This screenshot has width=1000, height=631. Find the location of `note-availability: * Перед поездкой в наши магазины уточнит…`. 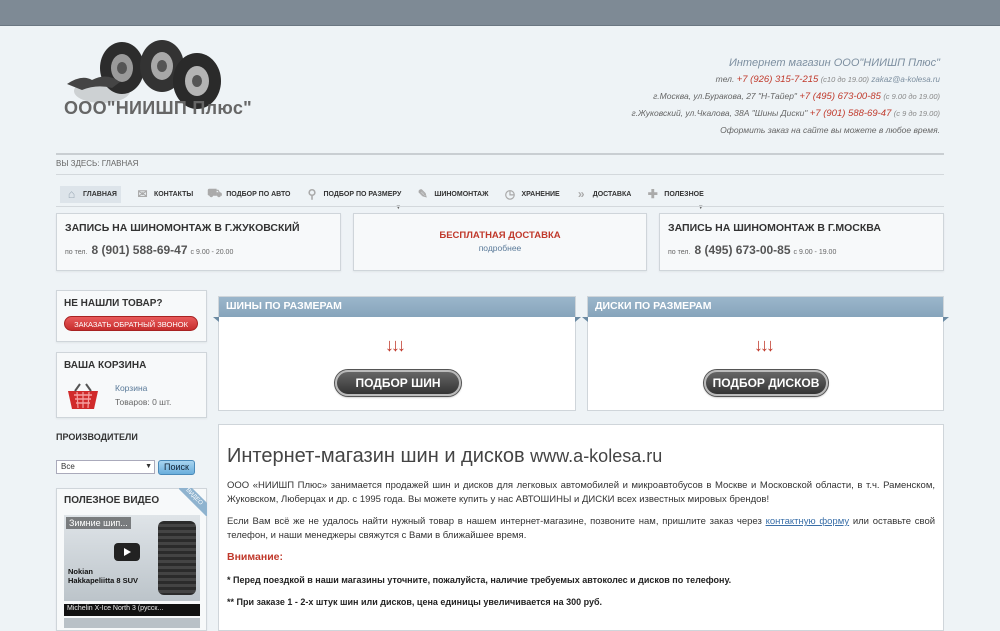

note-availability: * Перед поездкой в наши магазины уточнит… is located at coordinates (479, 580).